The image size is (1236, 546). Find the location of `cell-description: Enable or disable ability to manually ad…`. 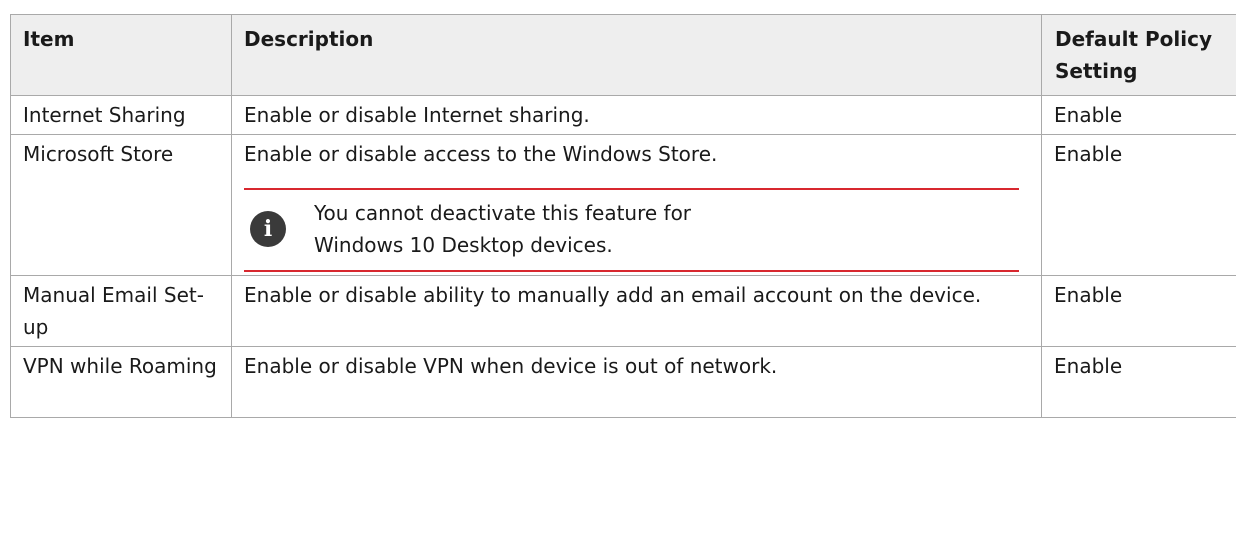

cell-description: Enable or disable ability to manually ad… is located at coordinates (636, 311).